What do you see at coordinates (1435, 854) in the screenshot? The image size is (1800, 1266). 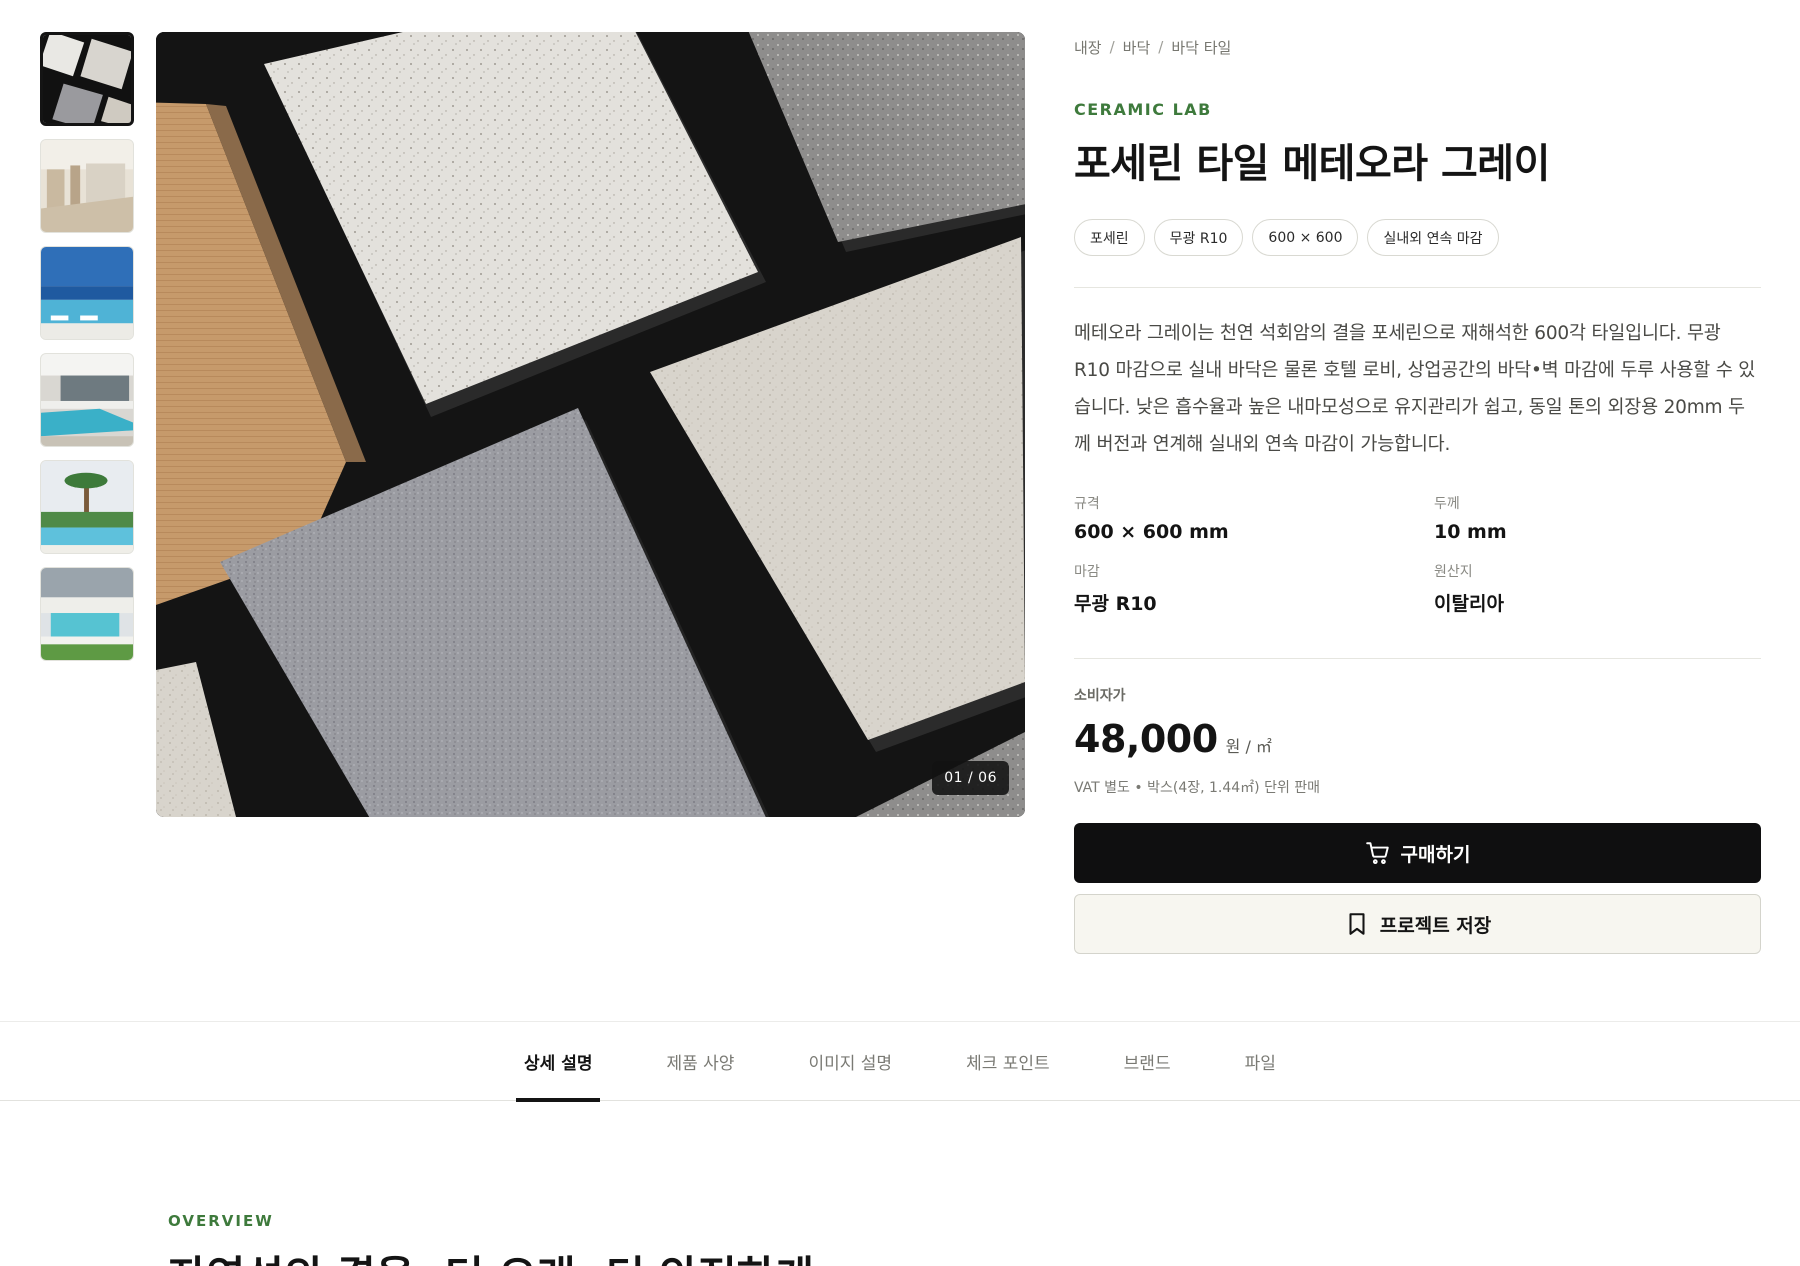 I see `buy-button-label: 구매하기` at bounding box center [1435, 854].